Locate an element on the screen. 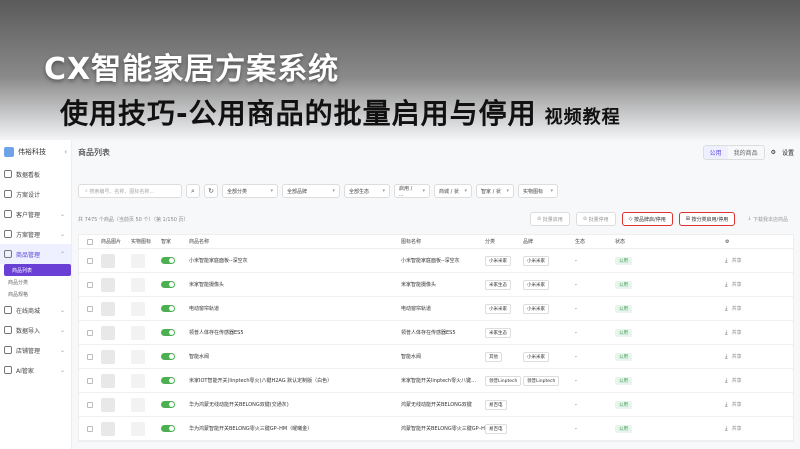 The width and height of the screenshot is (800, 449). col-icon: 实物图标 is located at coordinates (141, 242).